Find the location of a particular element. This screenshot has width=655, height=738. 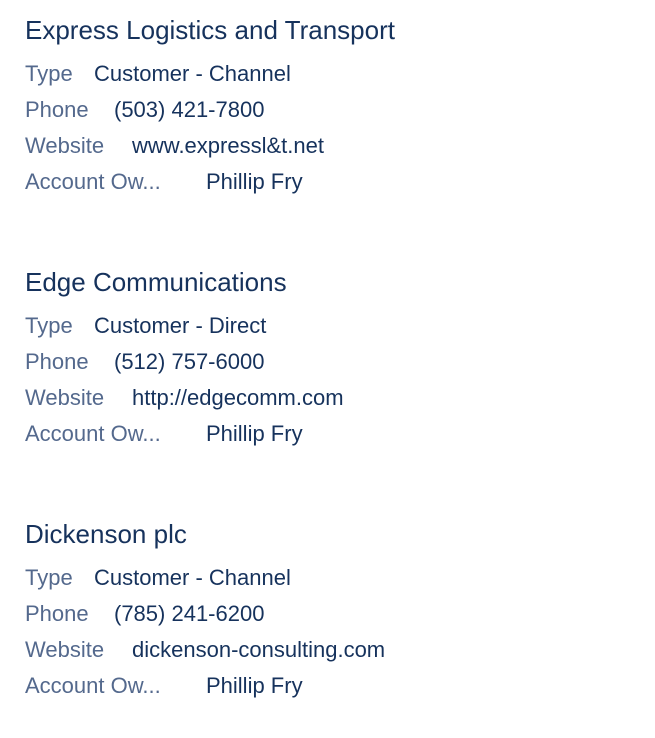

website-value: dickenson-consulting.com is located at coordinates (258, 650).